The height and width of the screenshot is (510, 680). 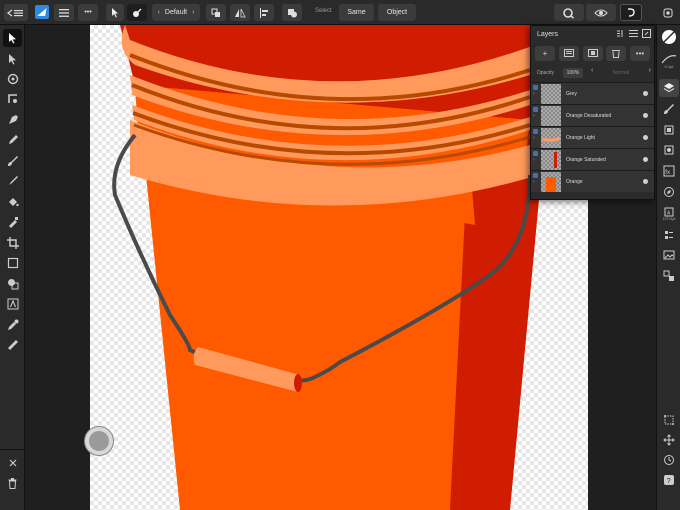 I want to click on snapping-button, so click(x=569, y=12).